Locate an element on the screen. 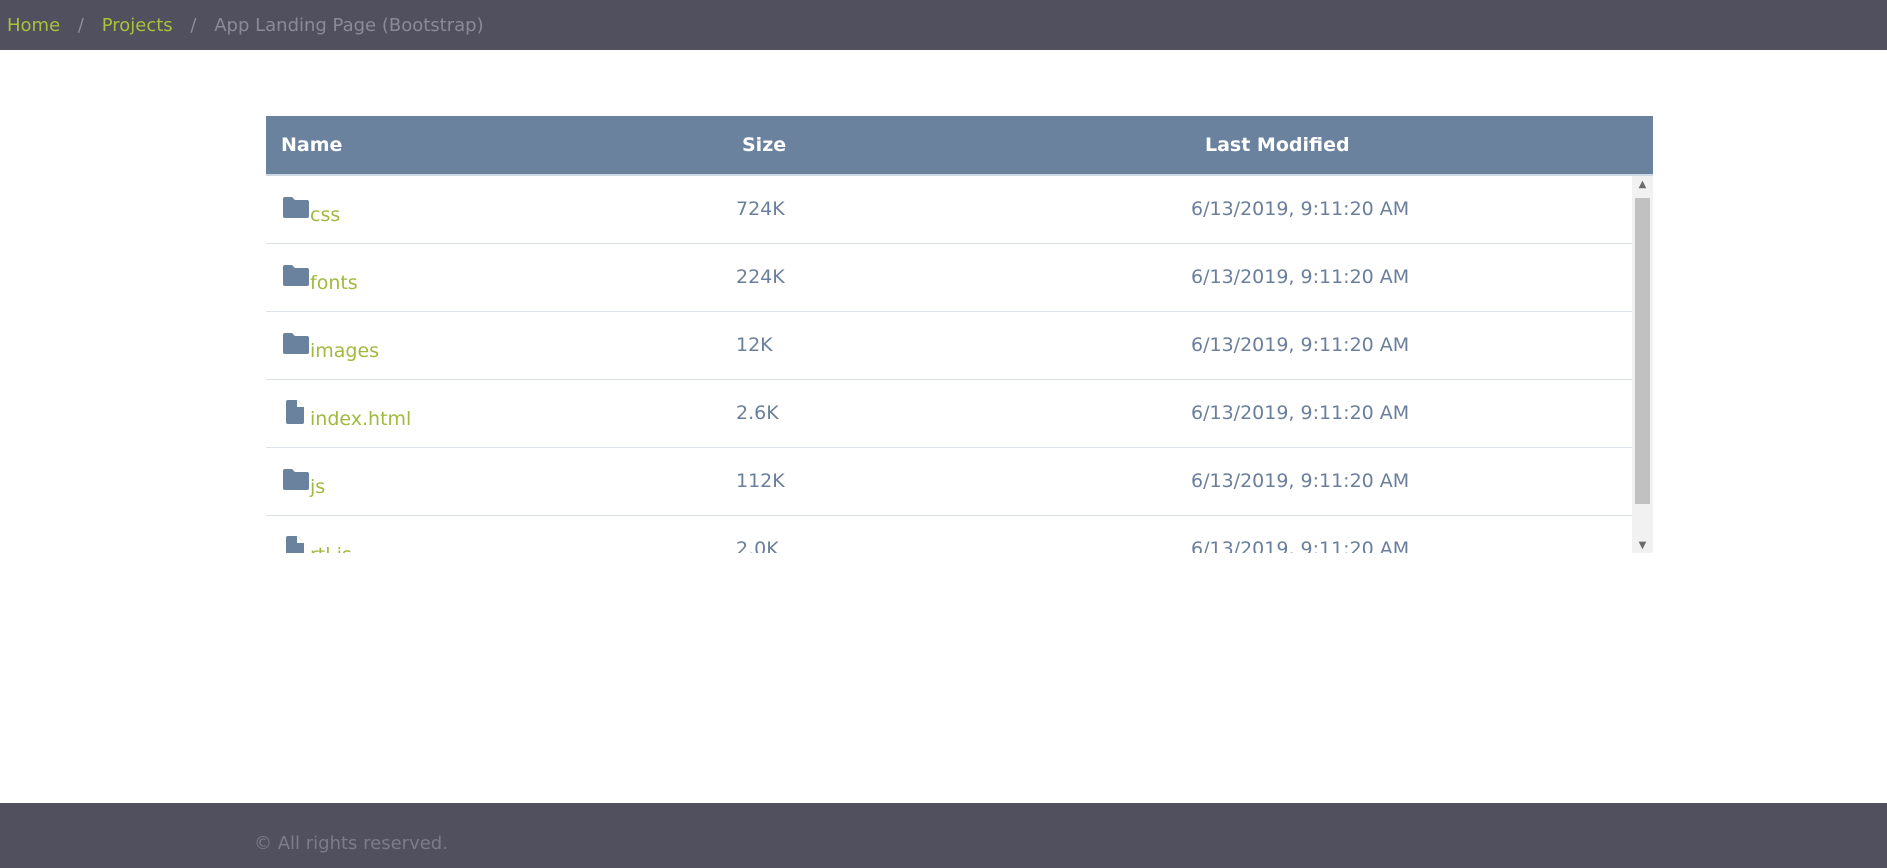 The width and height of the screenshot is (1887, 868). table-row: css 724K 6/13/2019, 9:11:20 AM is located at coordinates (949, 210).